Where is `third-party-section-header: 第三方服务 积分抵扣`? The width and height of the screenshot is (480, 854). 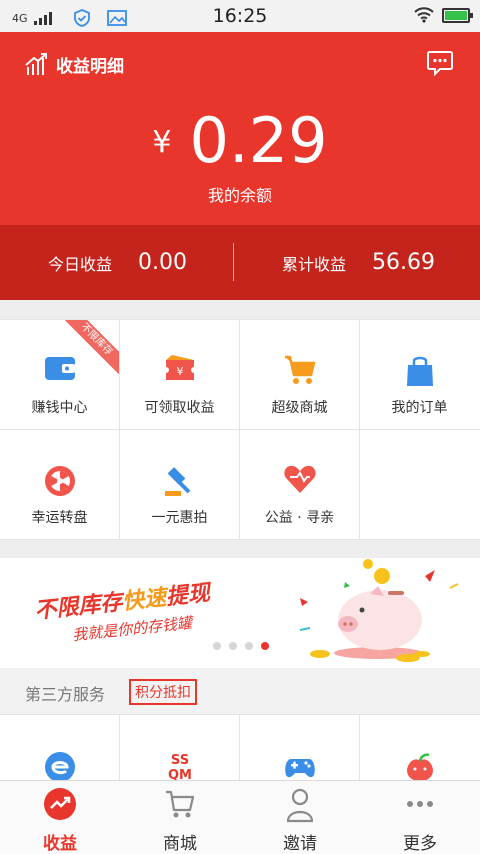 third-party-section-header: 第三方服务 积分抵扣 is located at coordinates (240, 691).